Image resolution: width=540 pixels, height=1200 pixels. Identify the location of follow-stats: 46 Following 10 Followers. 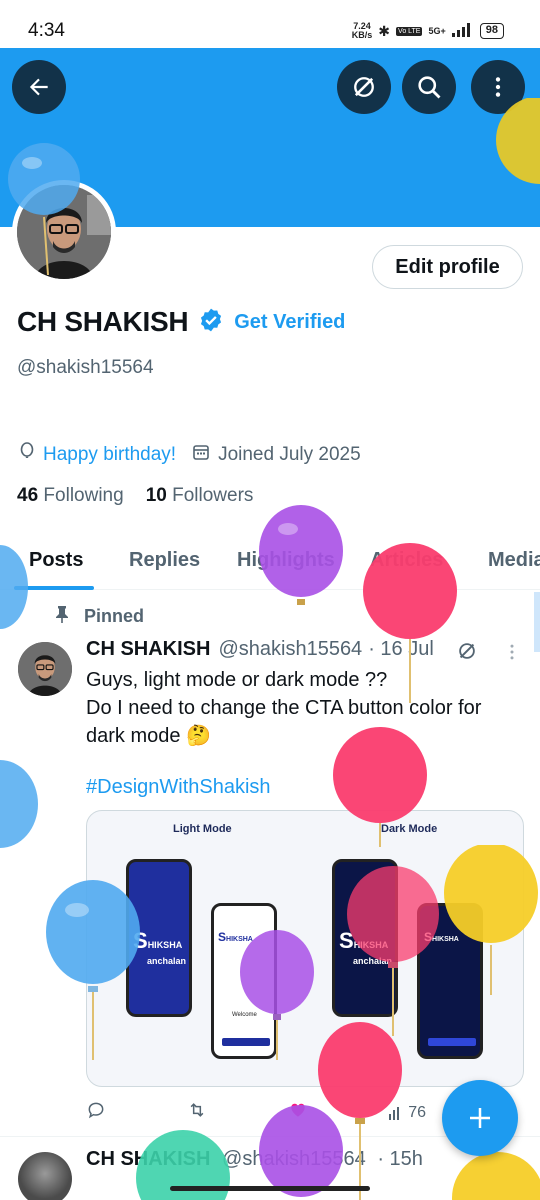
(135, 496).